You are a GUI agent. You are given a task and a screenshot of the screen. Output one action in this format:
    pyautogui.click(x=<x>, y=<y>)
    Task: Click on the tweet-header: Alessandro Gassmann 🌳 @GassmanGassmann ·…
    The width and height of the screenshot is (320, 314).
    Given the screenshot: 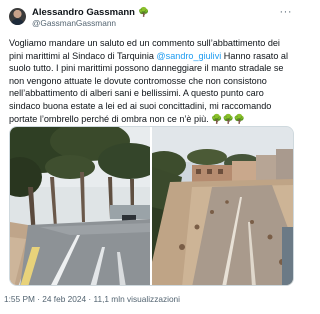 What is the action you would take?
    pyautogui.click(x=150, y=17)
    